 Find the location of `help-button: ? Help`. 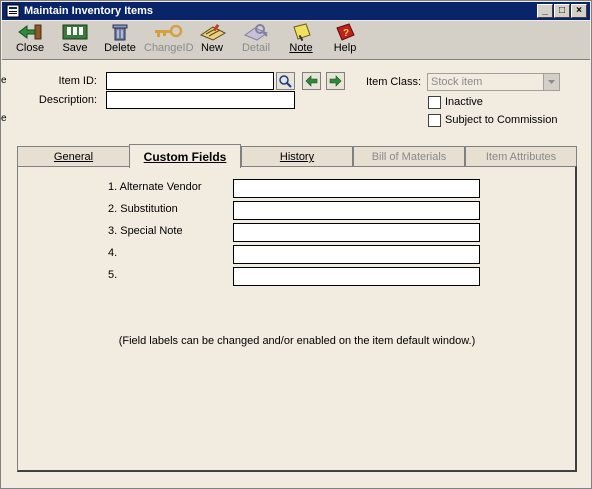

help-button: ? Help is located at coordinates (345, 41).